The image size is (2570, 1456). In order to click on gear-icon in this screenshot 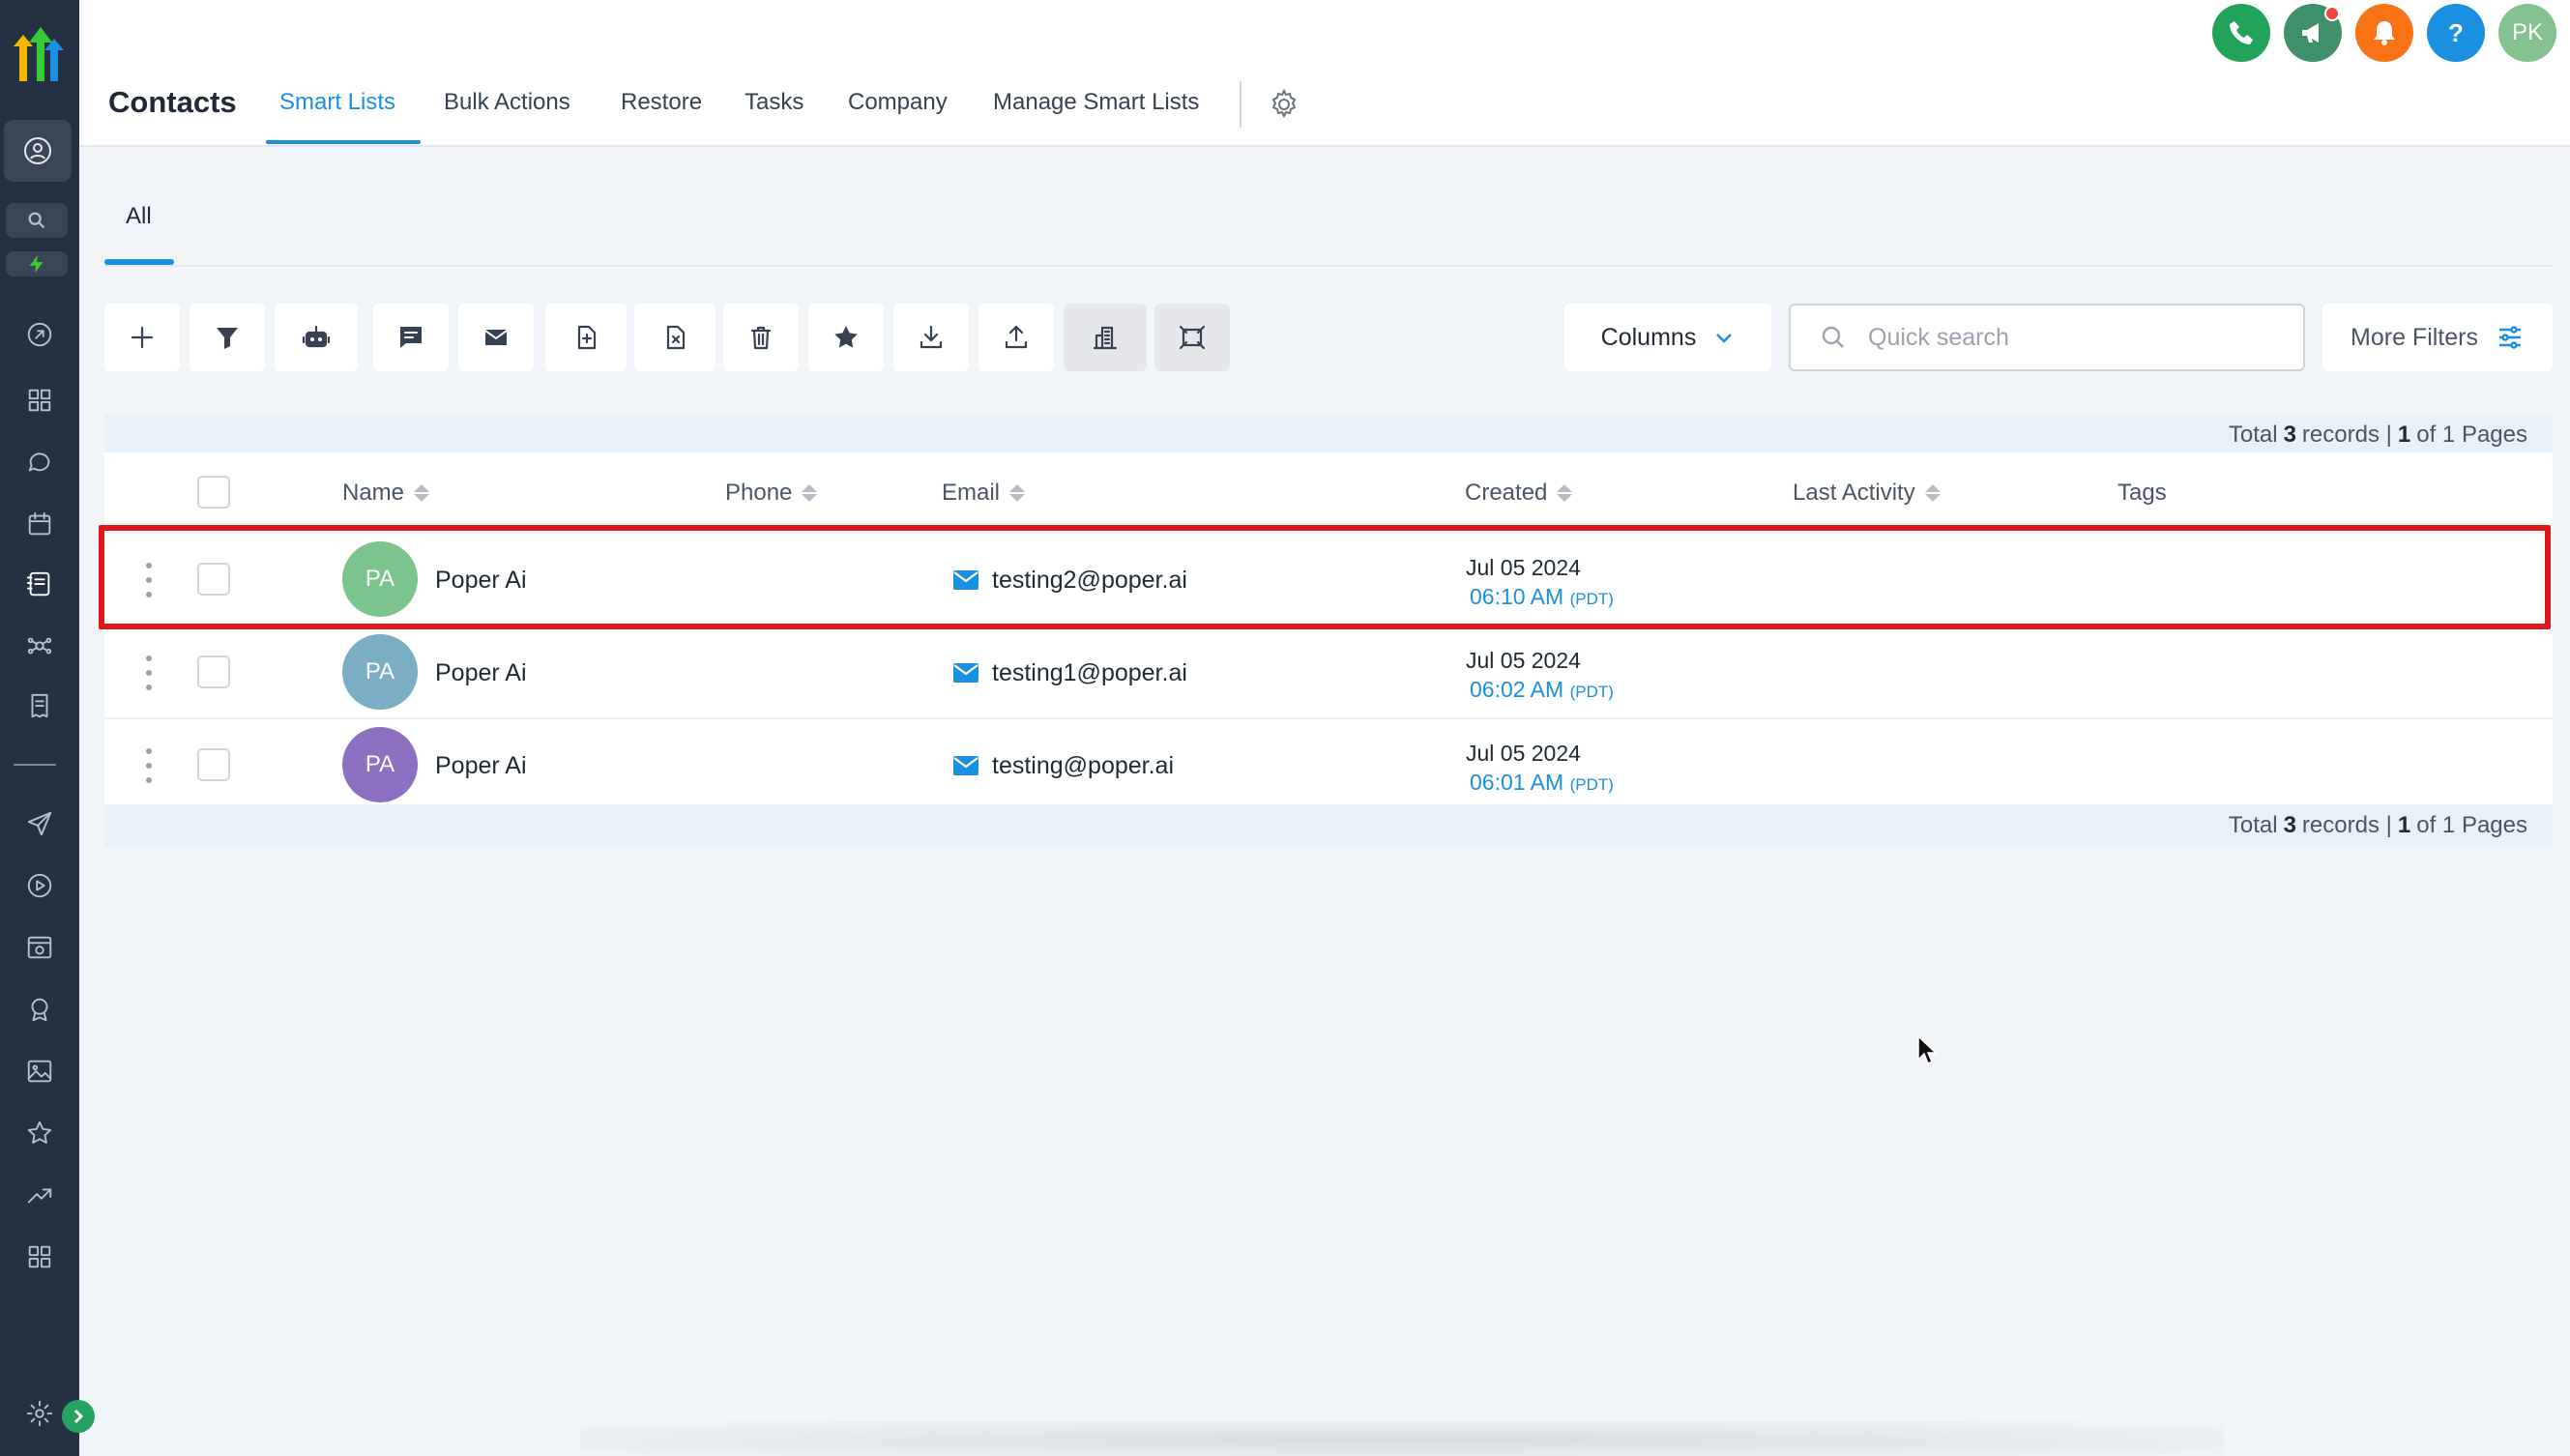, I will do `click(40, 1414)`.